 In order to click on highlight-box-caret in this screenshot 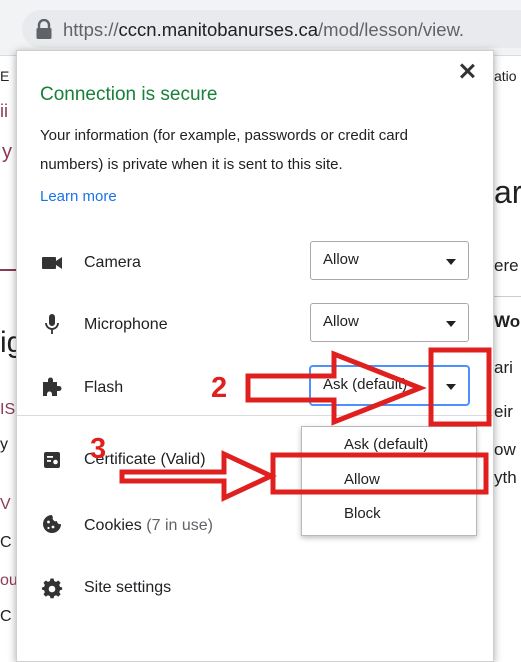, I will do `click(460, 387)`.